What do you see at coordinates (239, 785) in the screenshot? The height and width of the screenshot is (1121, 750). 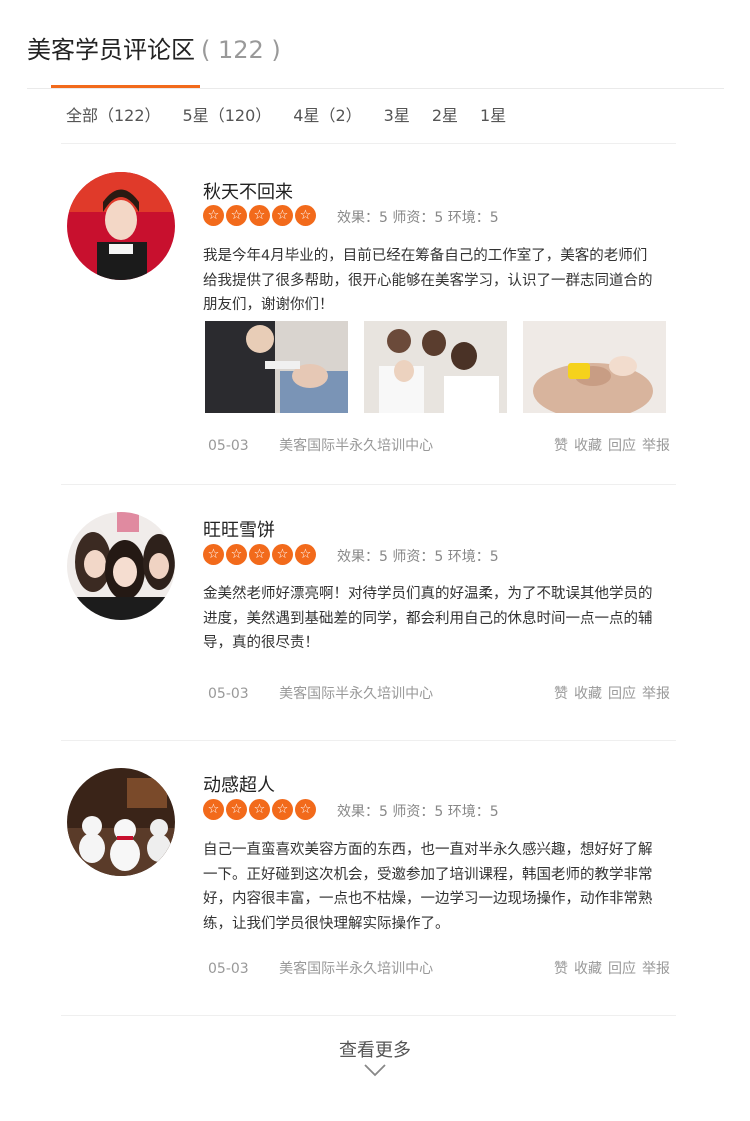 I see `reviewer-name: 动感超人` at bounding box center [239, 785].